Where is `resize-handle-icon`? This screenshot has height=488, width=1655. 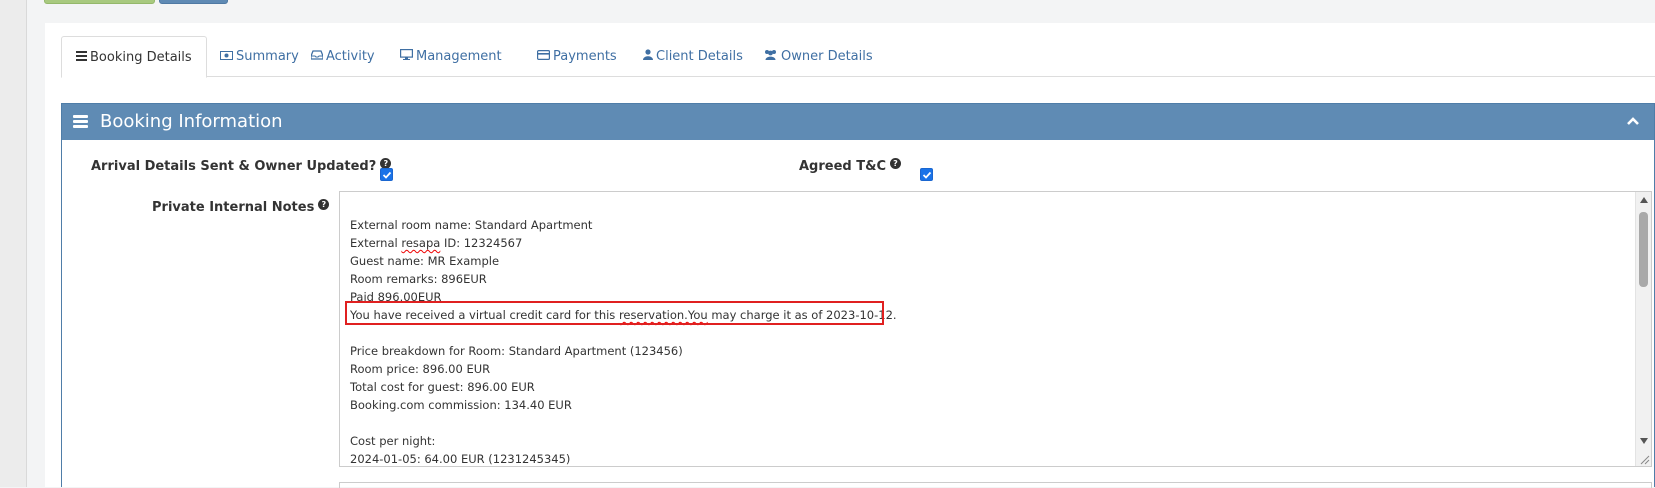 resize-handle-icon is located at coordinates (1644, 459).